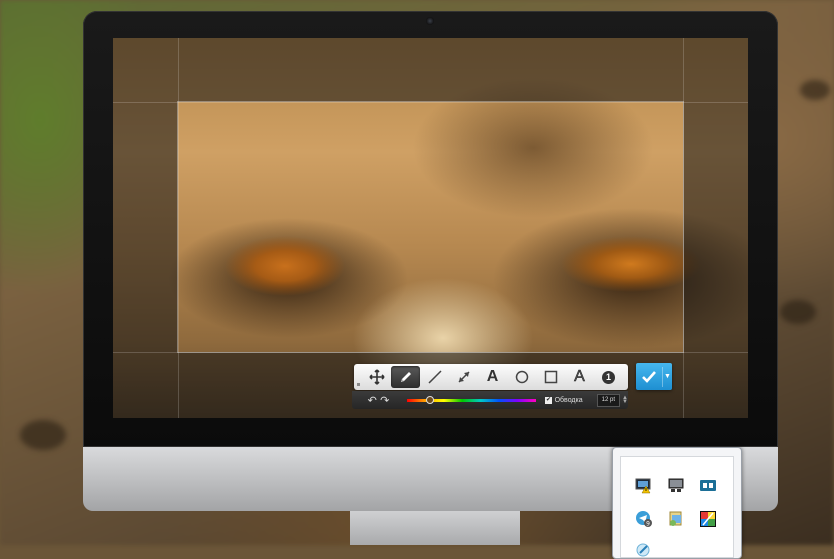 This screenshot has width=834, height=559. Describe the element at coordinates (677, 507) in the screenshot. I see `tray-icon-grid: 9` at that location.